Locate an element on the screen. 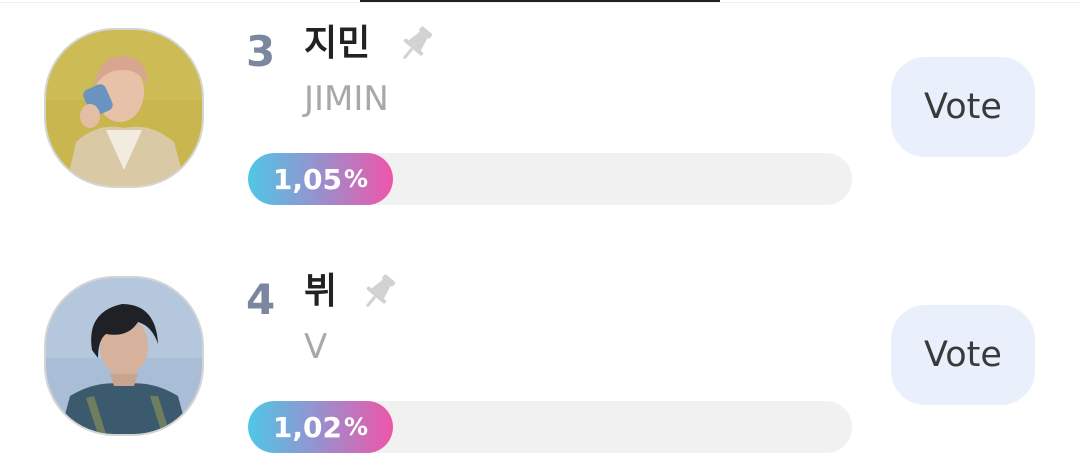 The width and height of the screenshot is (1080, 475). vote-progress-fill: 1,05 % is located at coordinates (320, 179).